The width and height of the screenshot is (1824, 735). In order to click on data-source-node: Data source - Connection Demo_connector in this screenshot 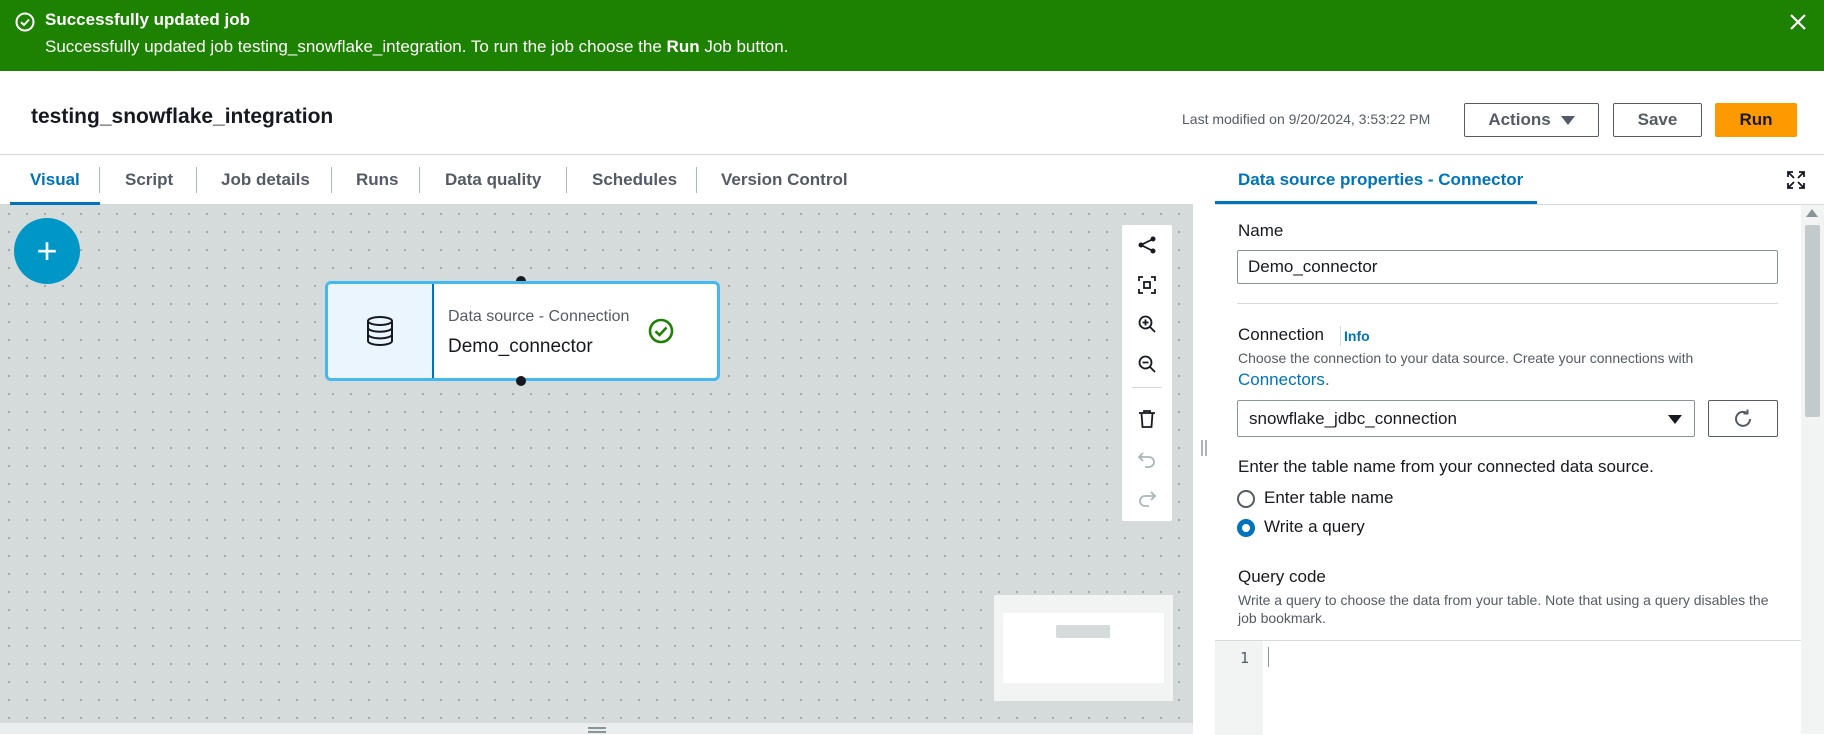, I will do `click(522, 331)`.